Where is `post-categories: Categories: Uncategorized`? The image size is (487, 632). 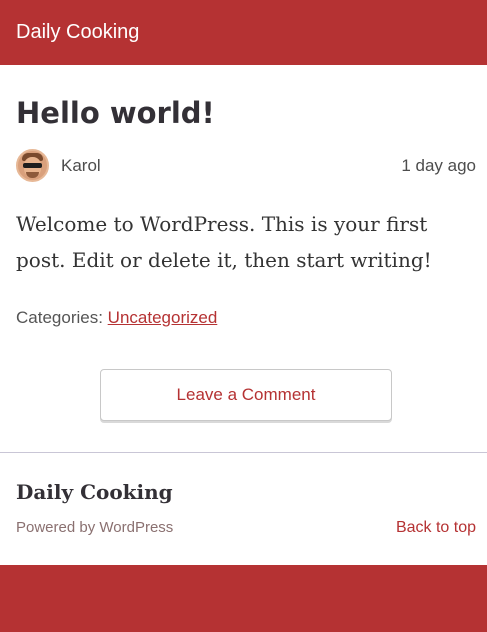 post-categories: Categories: Uncategorized is located at coordinates (116, 318).